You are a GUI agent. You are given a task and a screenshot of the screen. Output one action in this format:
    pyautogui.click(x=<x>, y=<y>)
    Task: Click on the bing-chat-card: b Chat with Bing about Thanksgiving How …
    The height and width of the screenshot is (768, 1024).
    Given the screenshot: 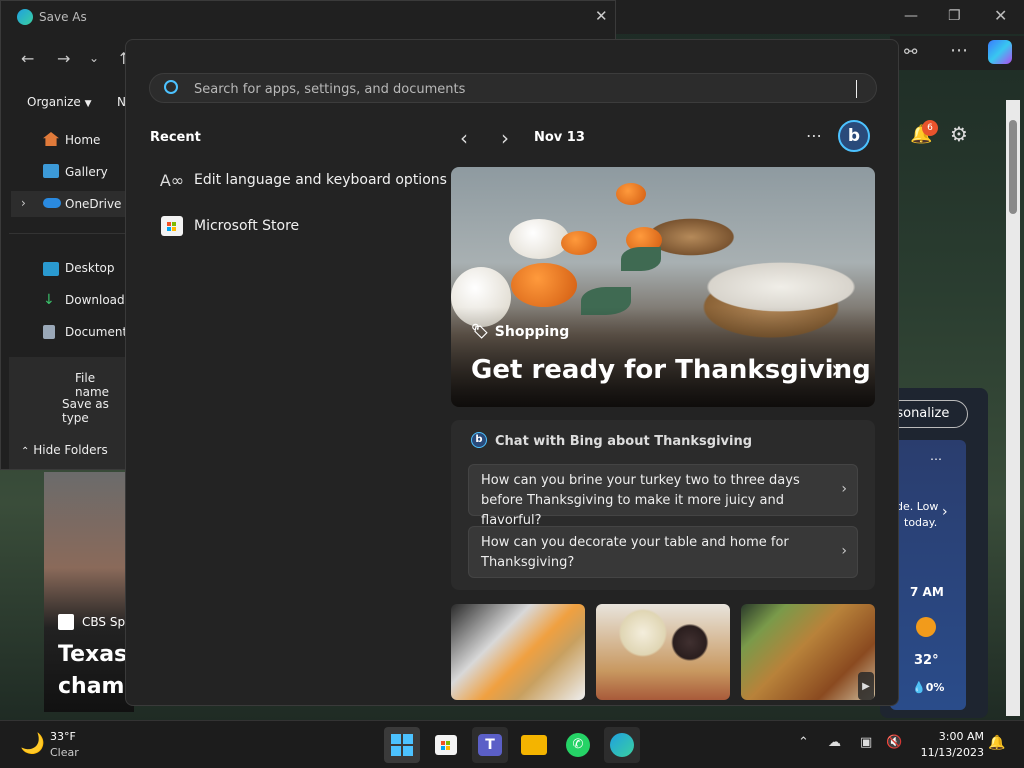 What is the action you would take?
    pyautogui.click(x=663, y=505)
    